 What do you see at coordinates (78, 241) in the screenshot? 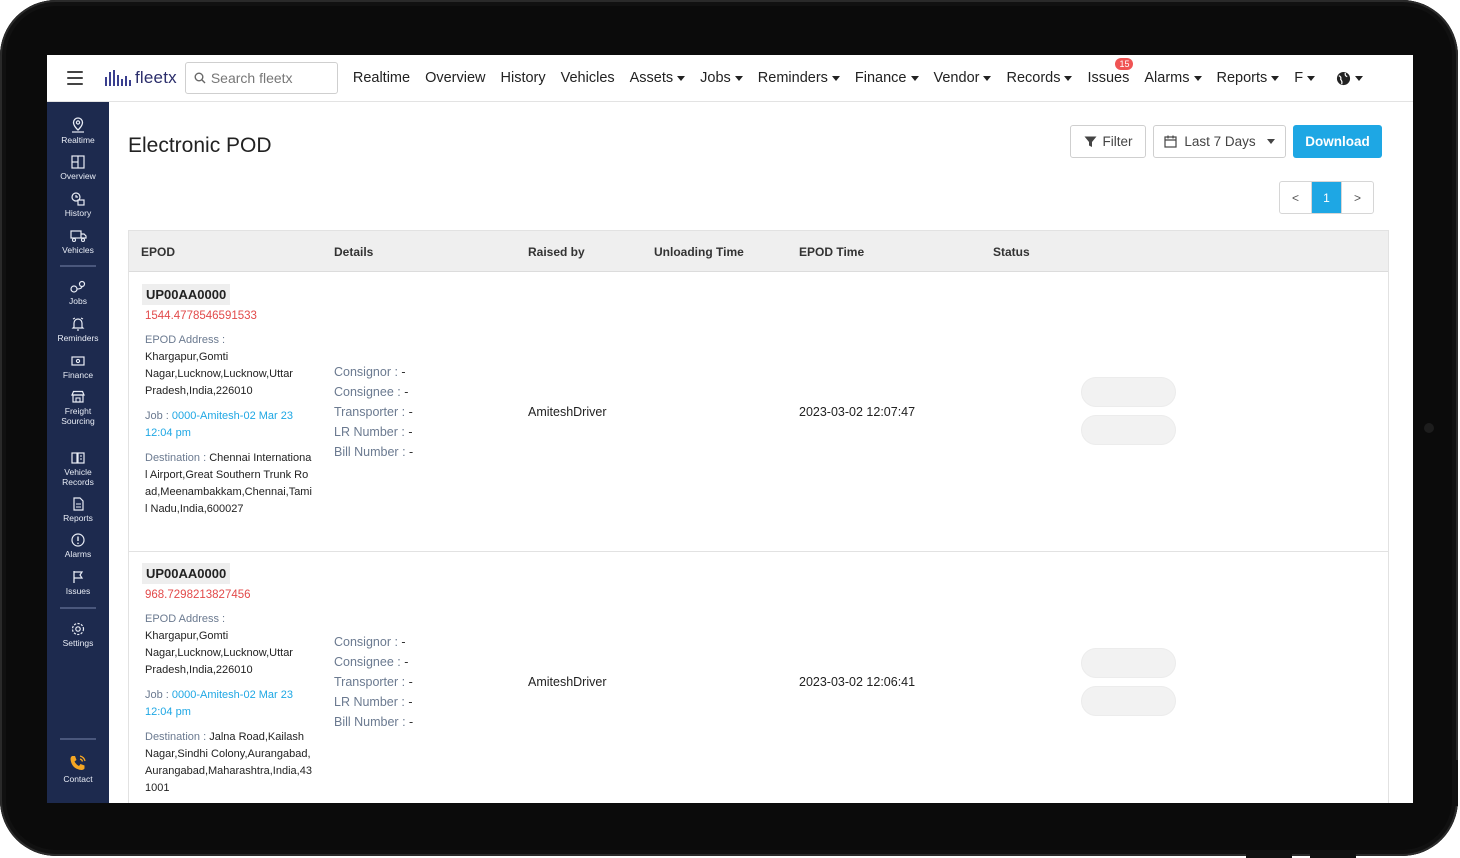
I see `sidebar-item-vehicles: Vehicles` at bounding box center [78, 241].